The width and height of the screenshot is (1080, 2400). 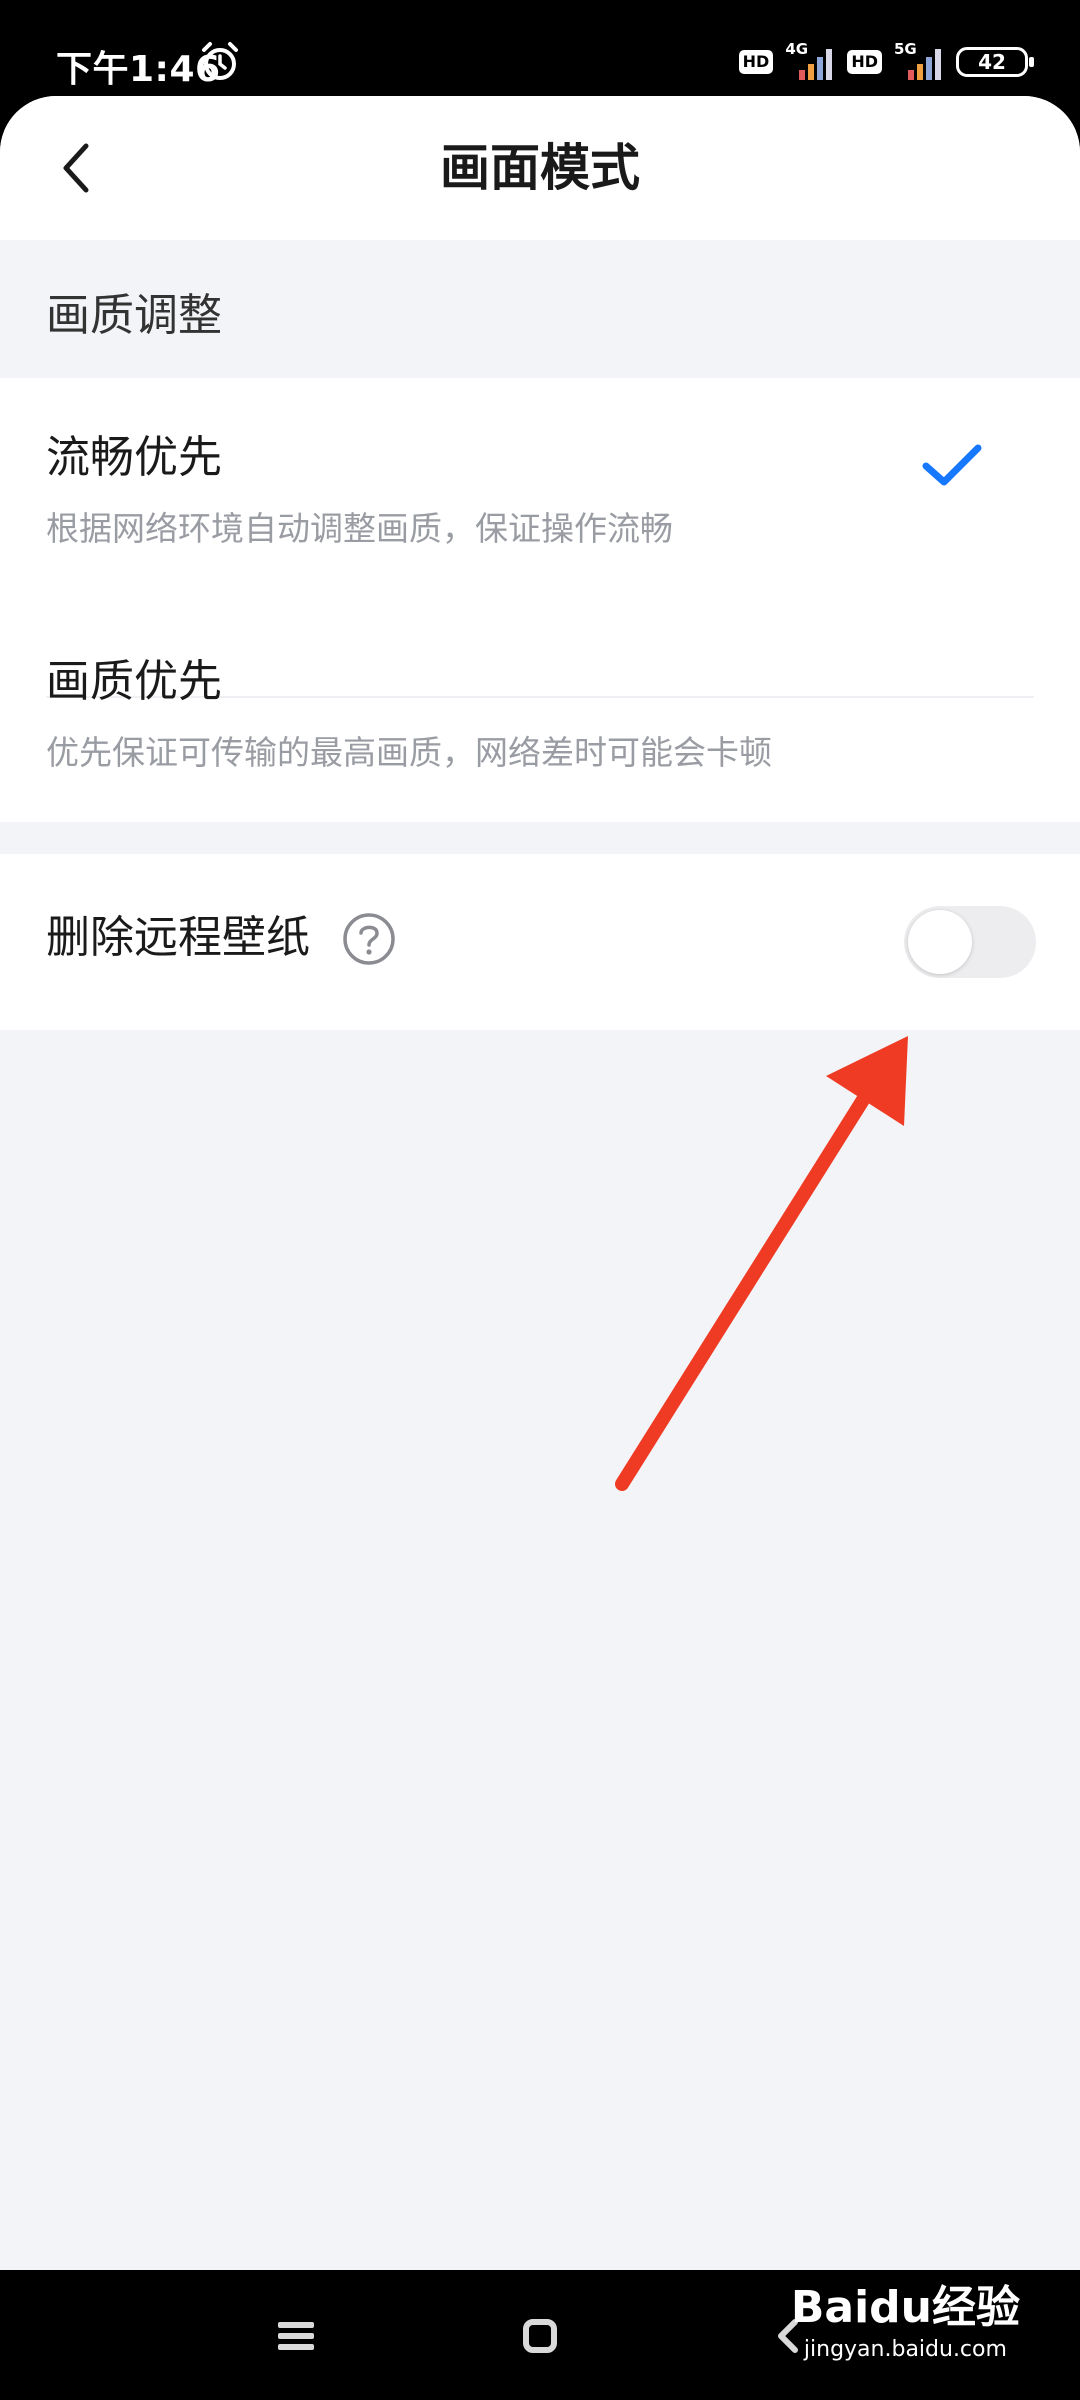 I want to click on system-nav-bar: Baidu经验 jingyan.baidu.com, so click(x=540, y=2335).